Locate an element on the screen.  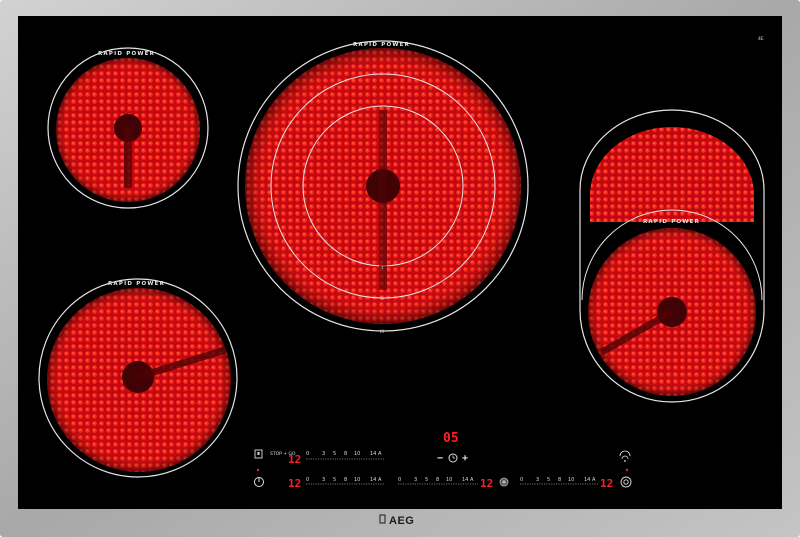
svg-text: AEG is located at coordinates (401, 521).